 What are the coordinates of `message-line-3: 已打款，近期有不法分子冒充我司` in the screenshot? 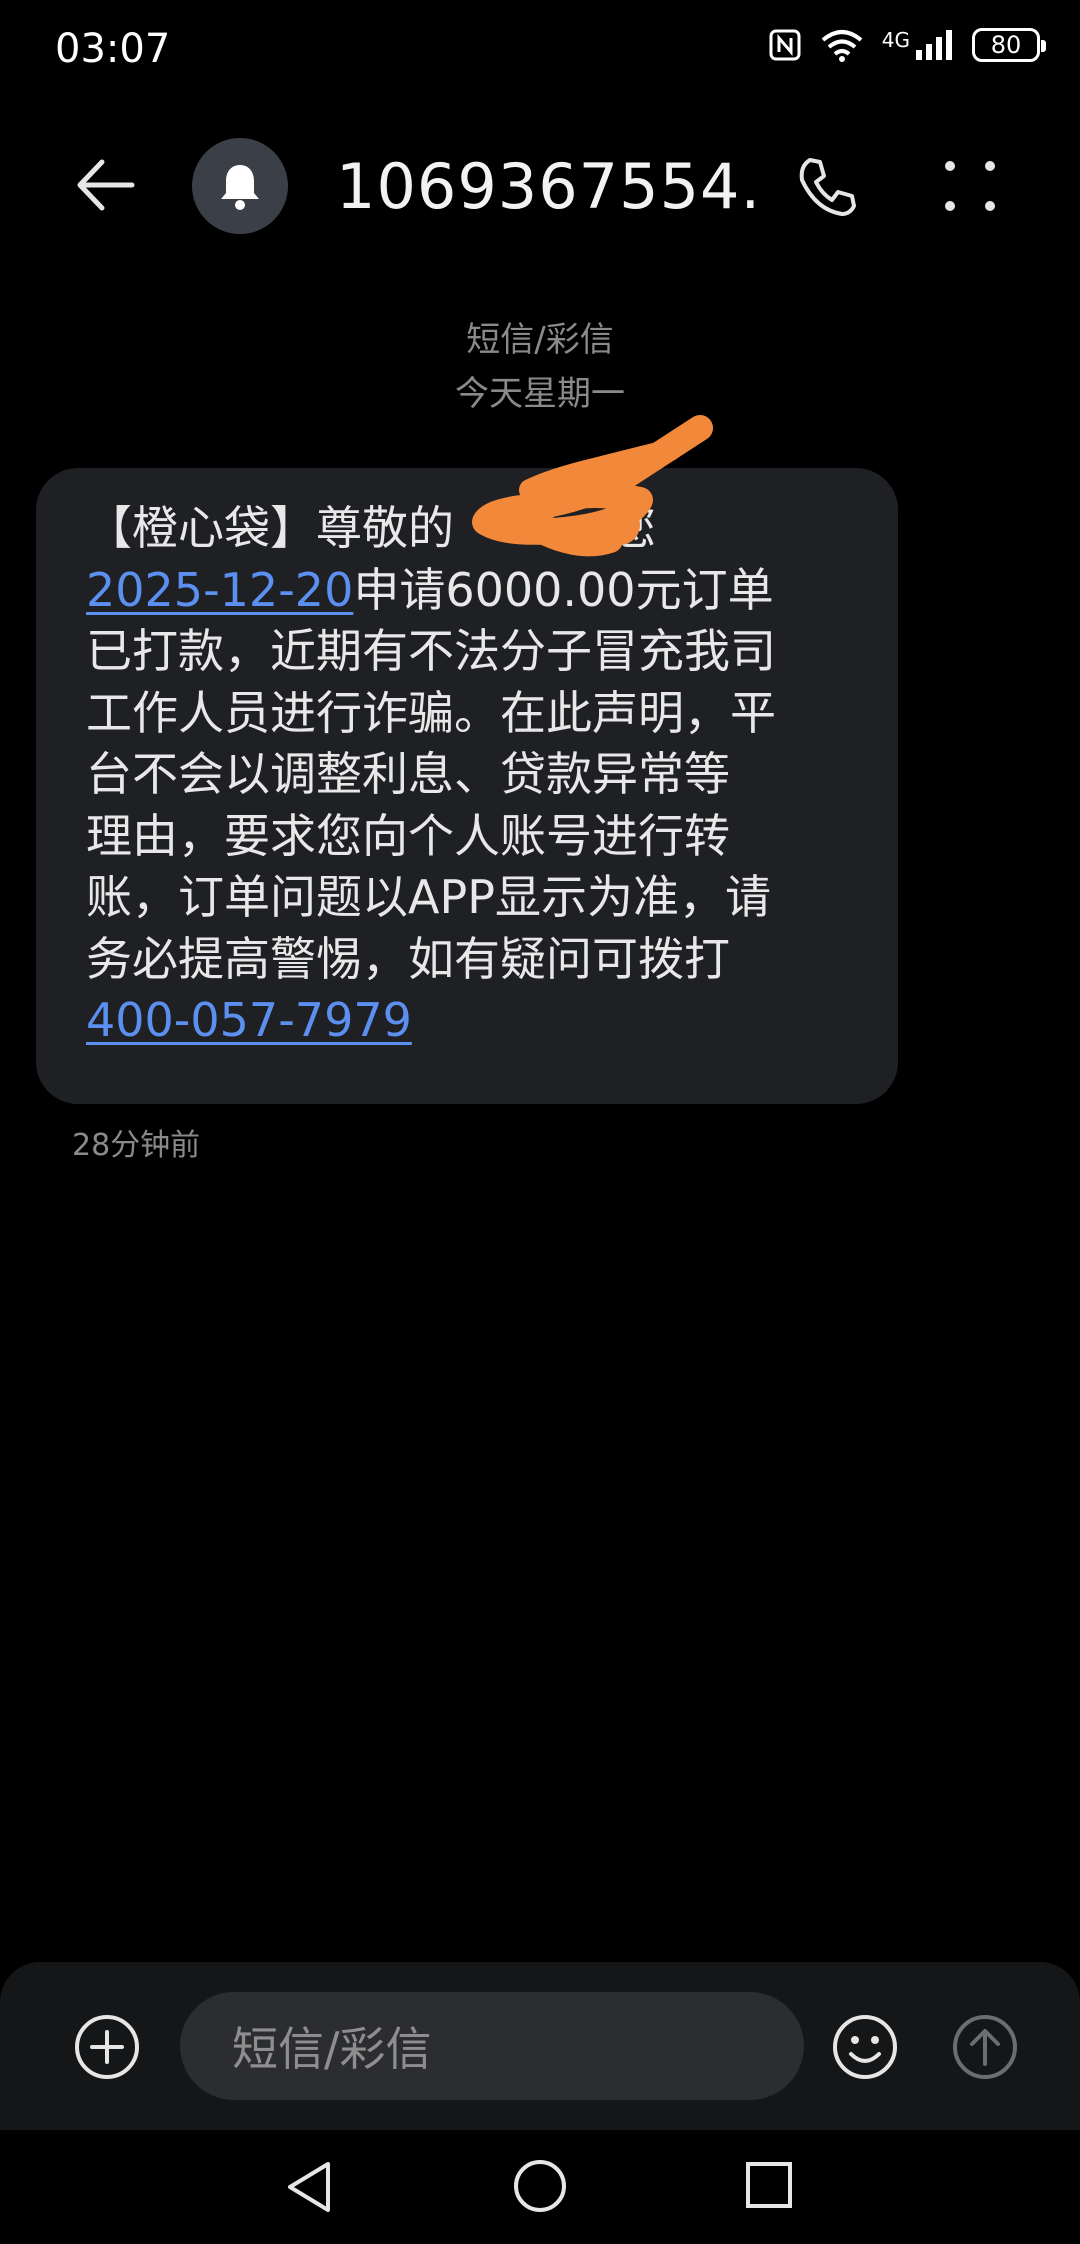 It's located at (431, 651).